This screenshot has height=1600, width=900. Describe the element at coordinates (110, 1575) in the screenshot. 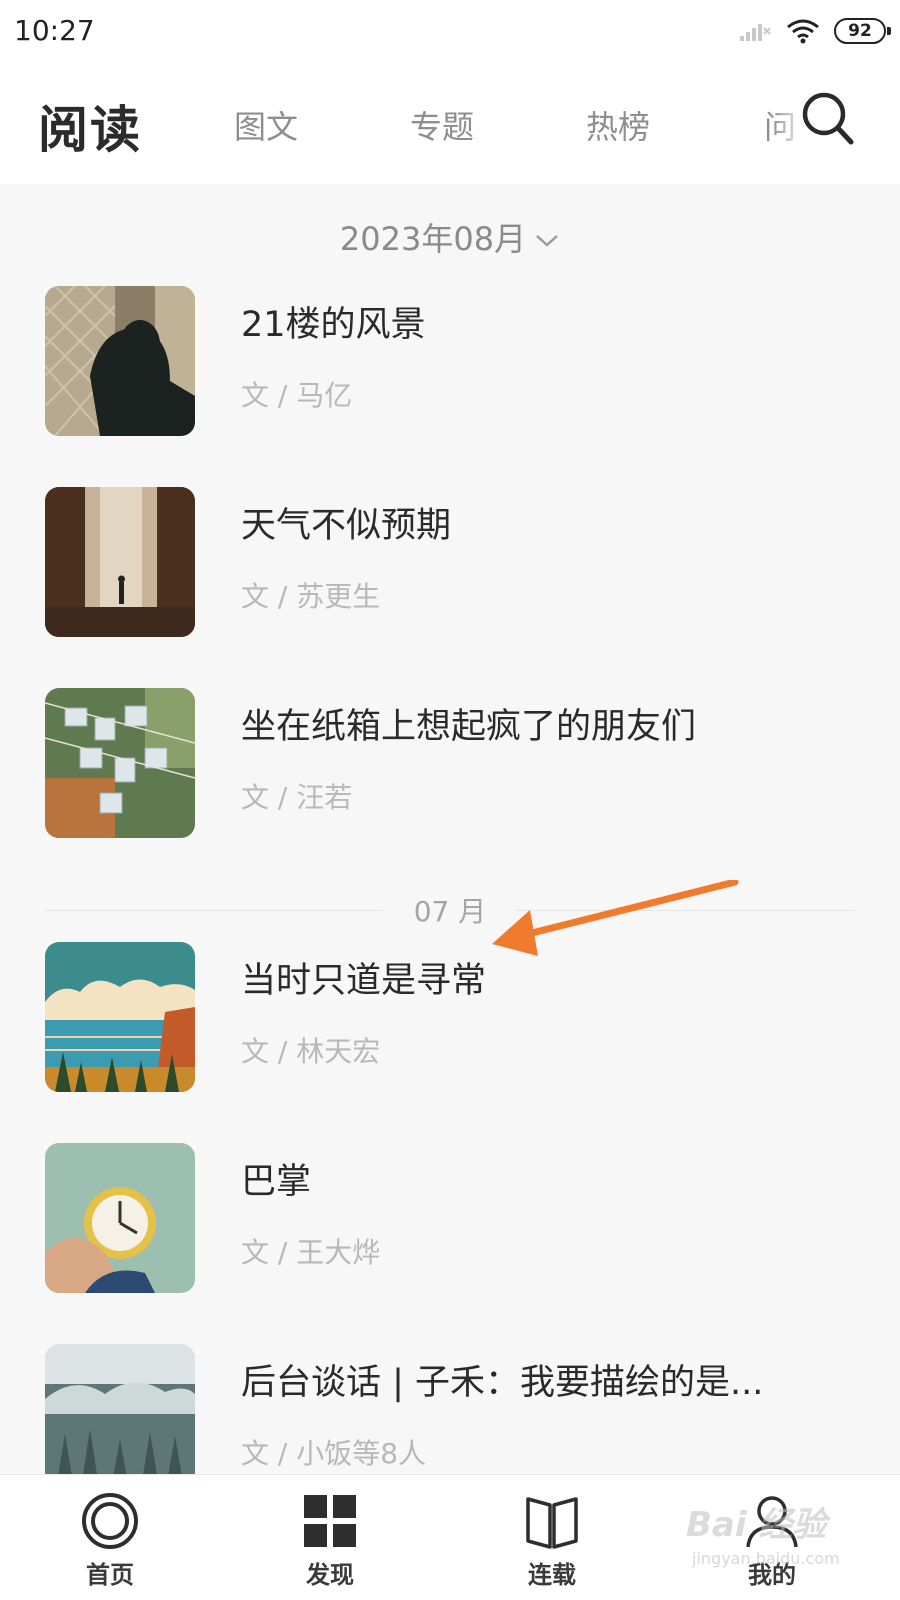

I see `nav-label: 首页` at that location.